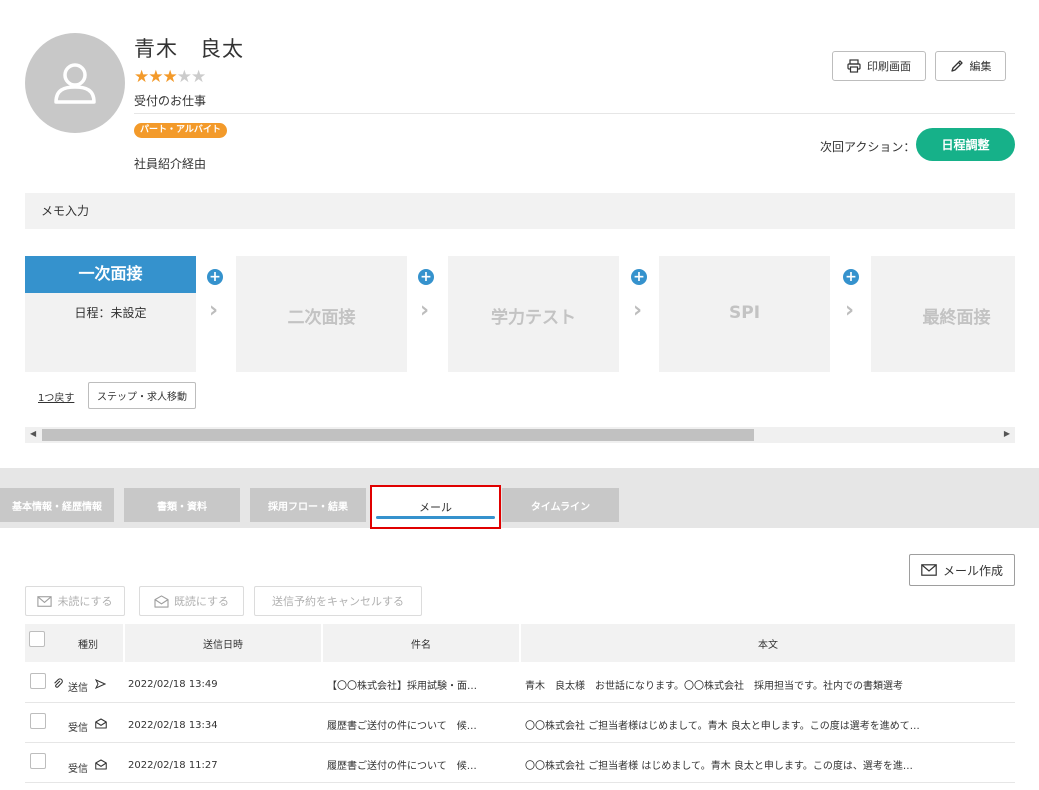 This screenshot has width=1039, height=790. Describe the element at coordinates (88, 643) in the screenshot. I see `column-header-type: 種別` at that location.